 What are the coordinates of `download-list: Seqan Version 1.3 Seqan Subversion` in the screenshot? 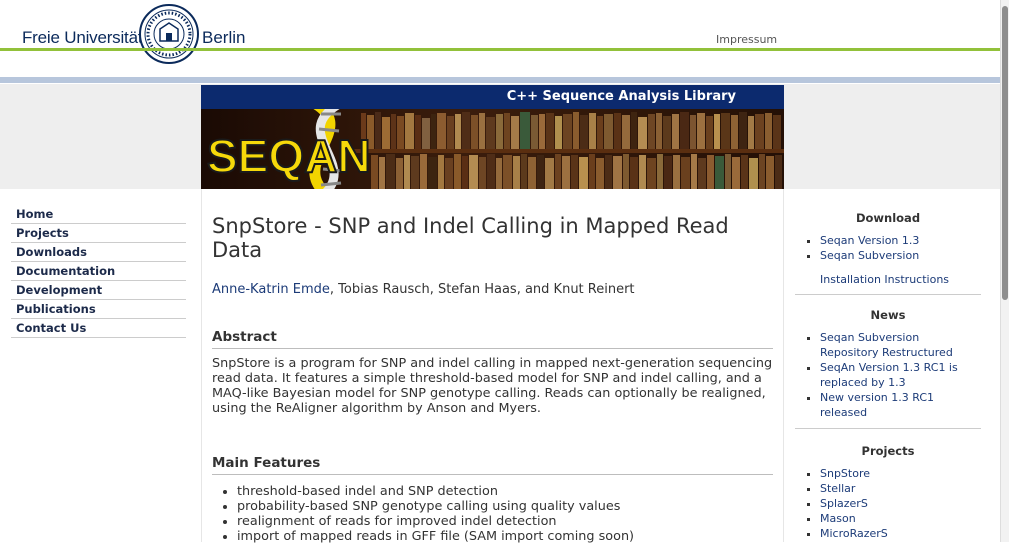 It's located at (888, 248).